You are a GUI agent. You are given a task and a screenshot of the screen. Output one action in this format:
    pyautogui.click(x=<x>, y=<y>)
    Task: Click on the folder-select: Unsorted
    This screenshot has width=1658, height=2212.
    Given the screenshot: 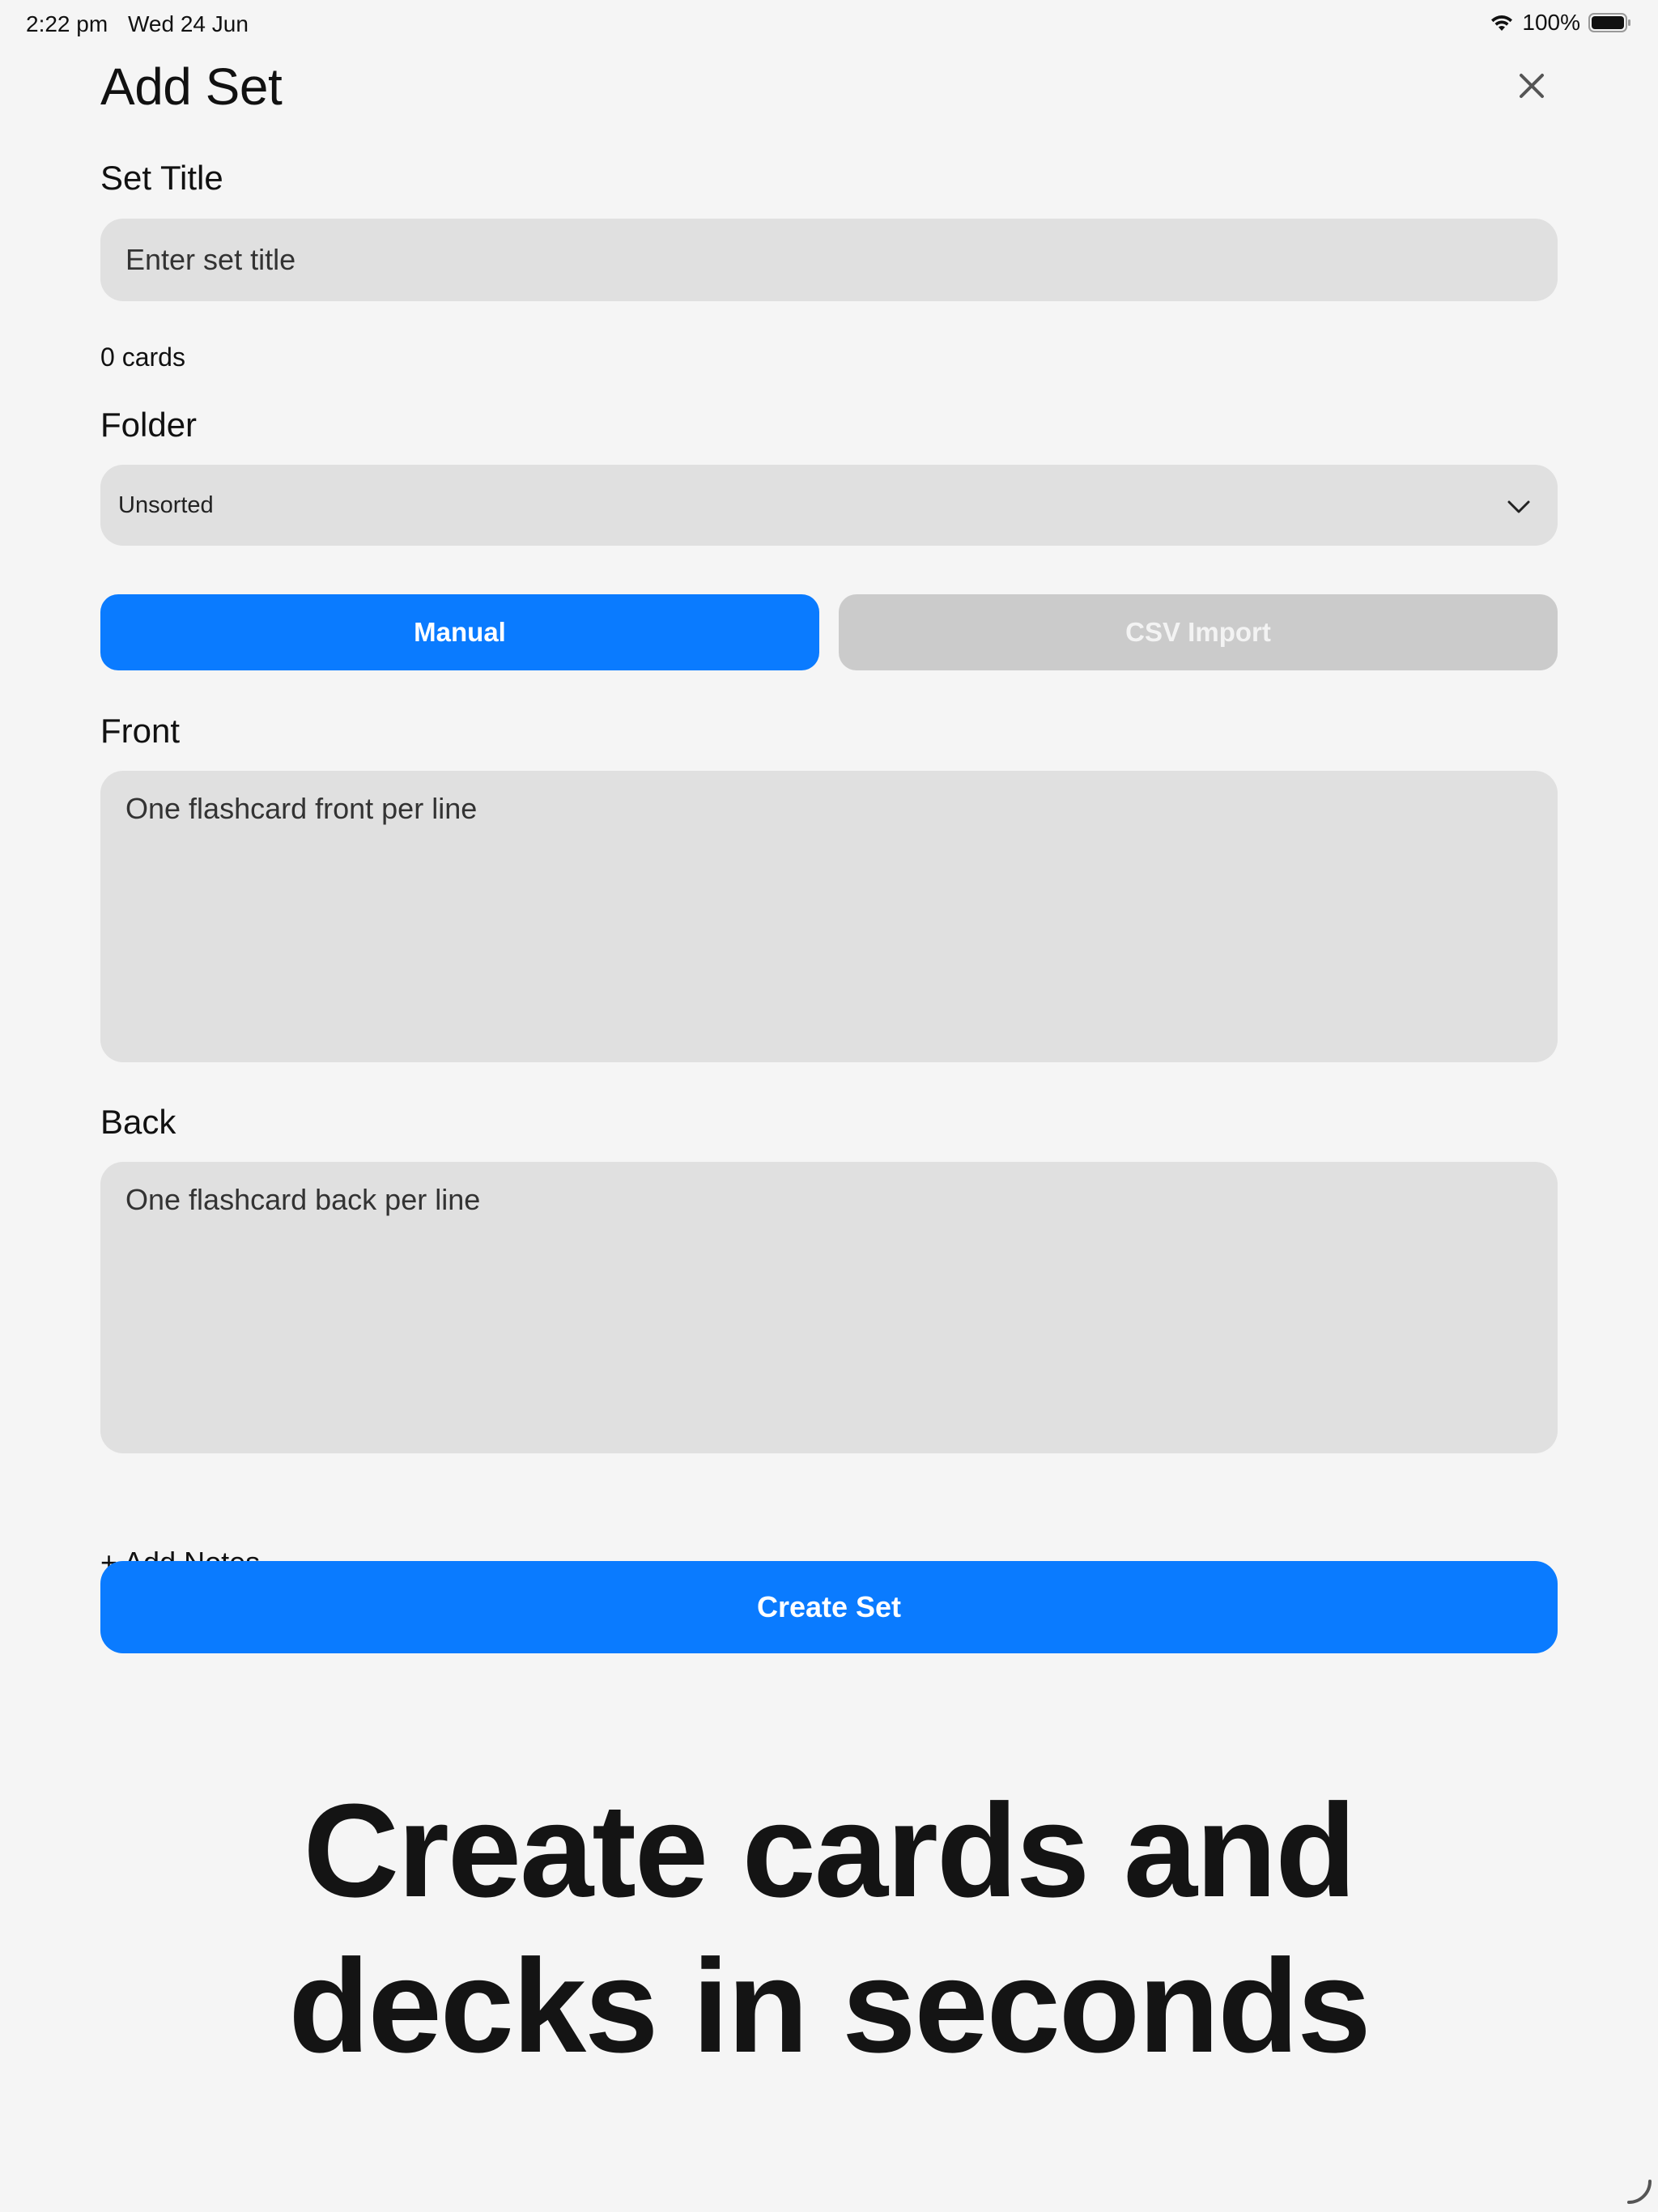 What is the action you would take?
    pyautogui.click(x=829, y=506)
    